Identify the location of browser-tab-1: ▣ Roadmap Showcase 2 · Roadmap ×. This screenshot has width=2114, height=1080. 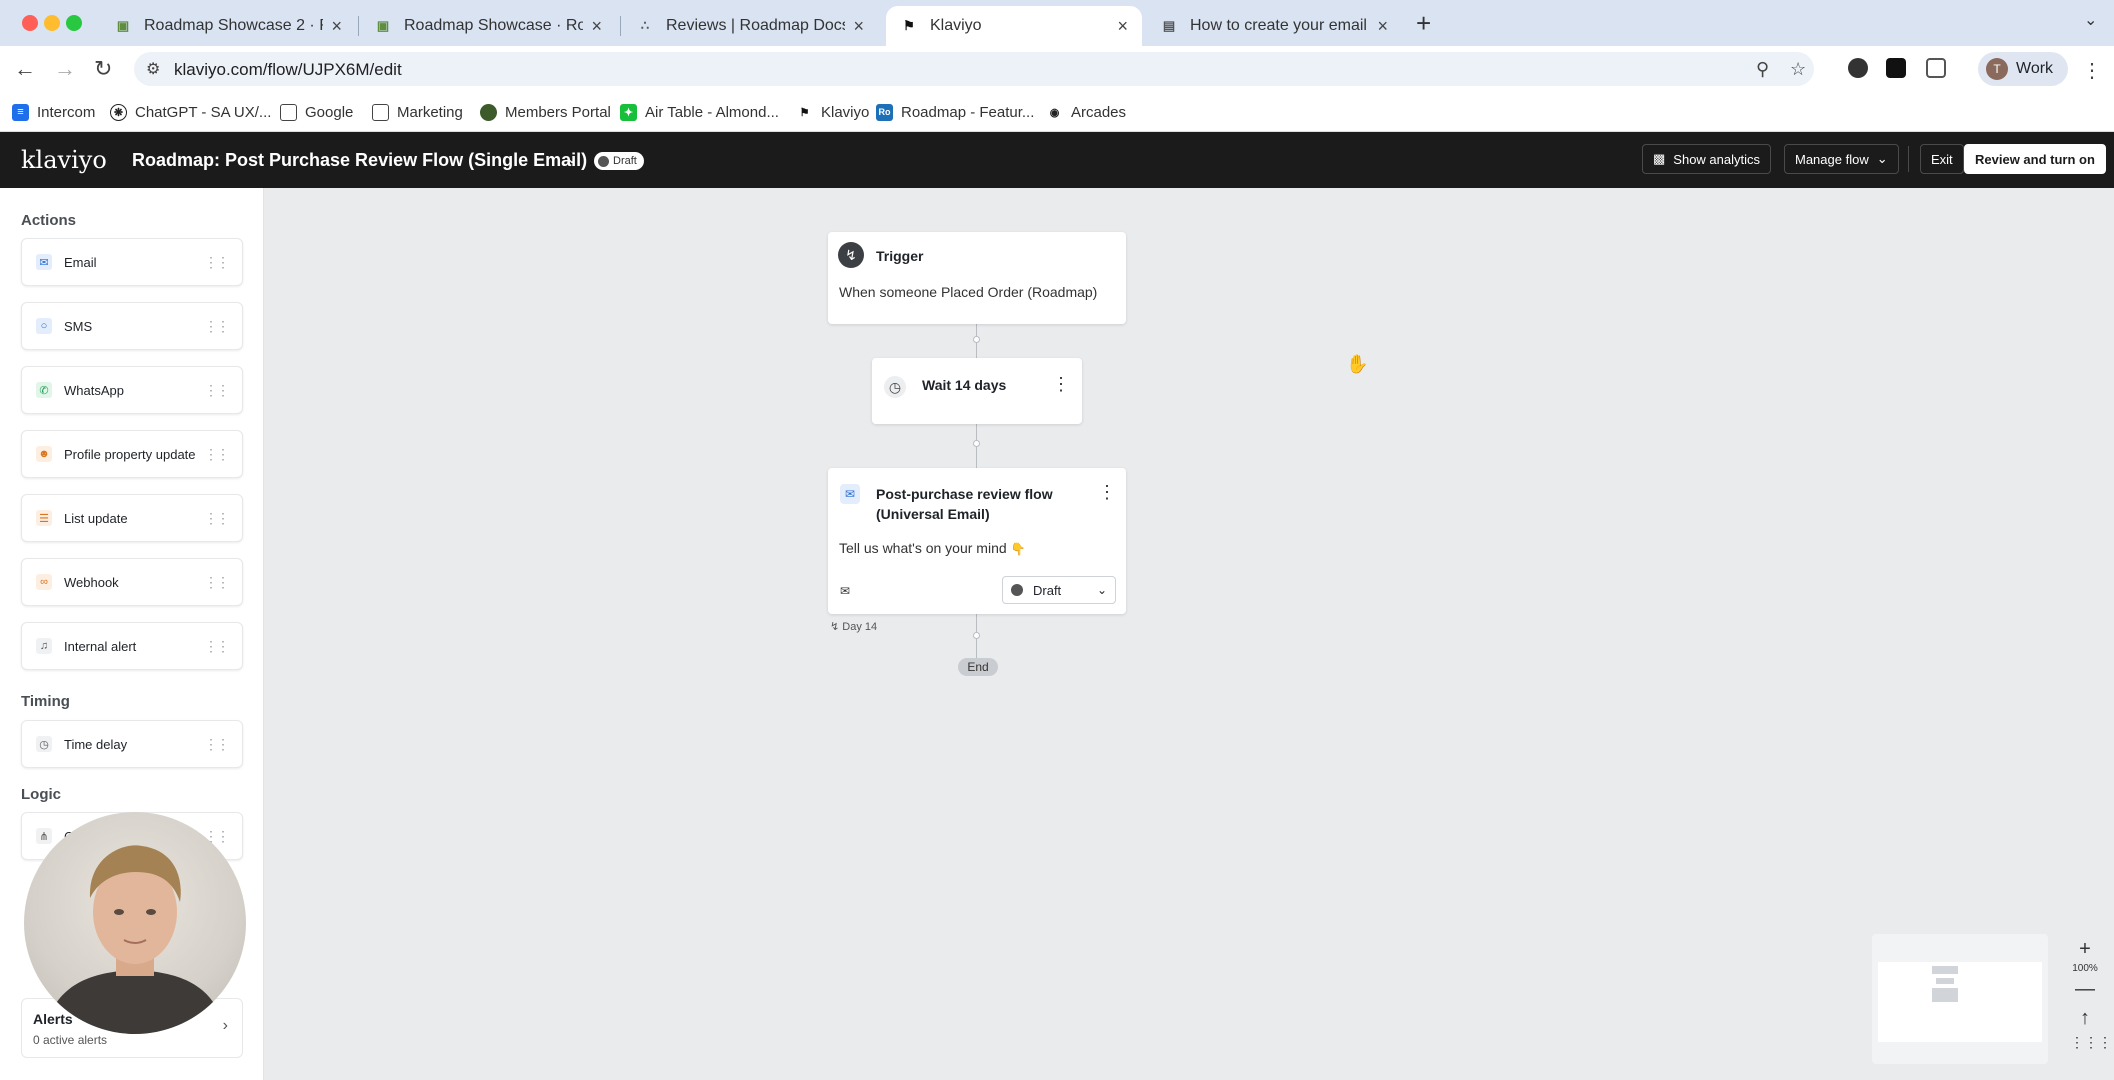
(228, 26).